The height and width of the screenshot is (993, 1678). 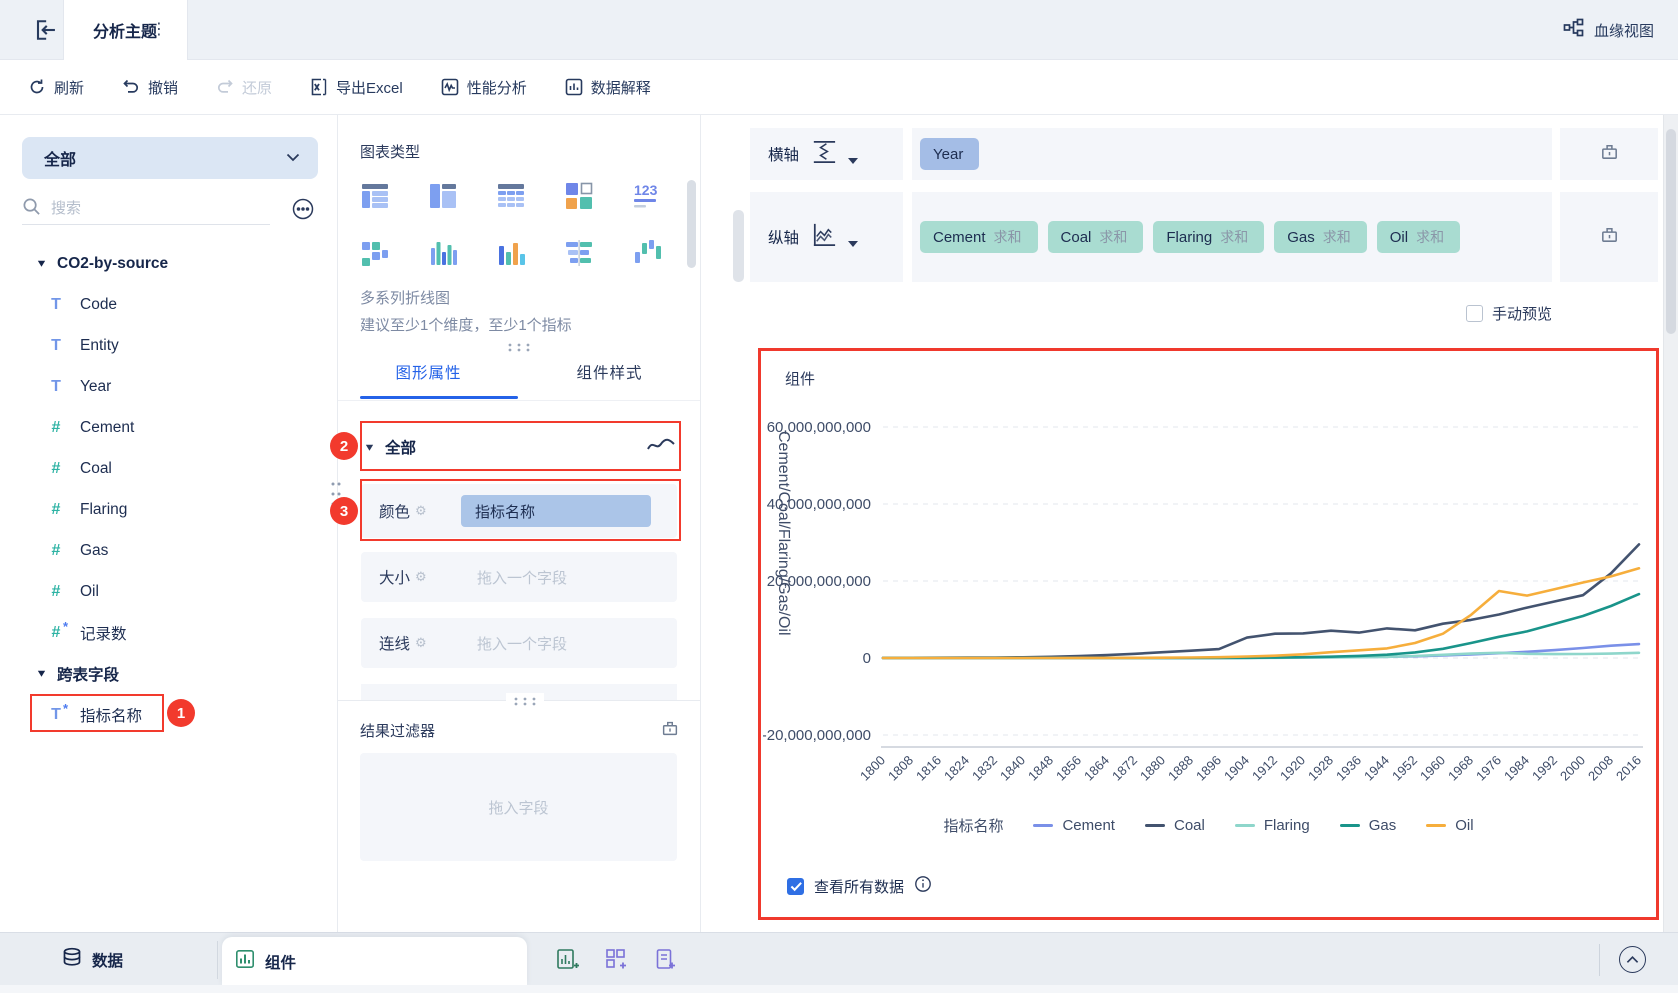 What do you see at coordinates (1095, 237) in the screenshot?
I see `chip-Coal: Coal 求和` at bounding box center [1095, 237].